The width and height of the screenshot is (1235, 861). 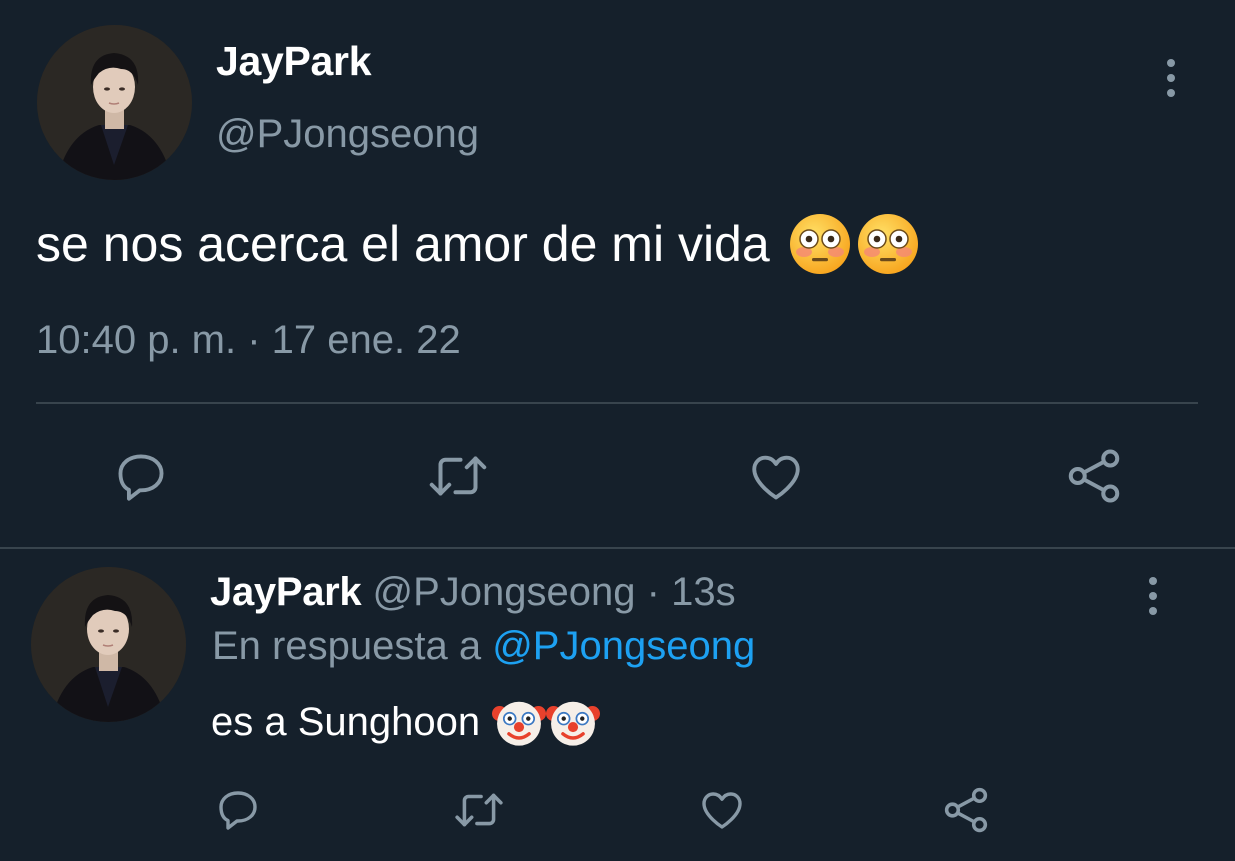 What do you see at coordinates (403, 244) in the screenshot?
I see `main-tweet-text: se nos acerca el amor de mi vida` at bounding box center [403, 244].